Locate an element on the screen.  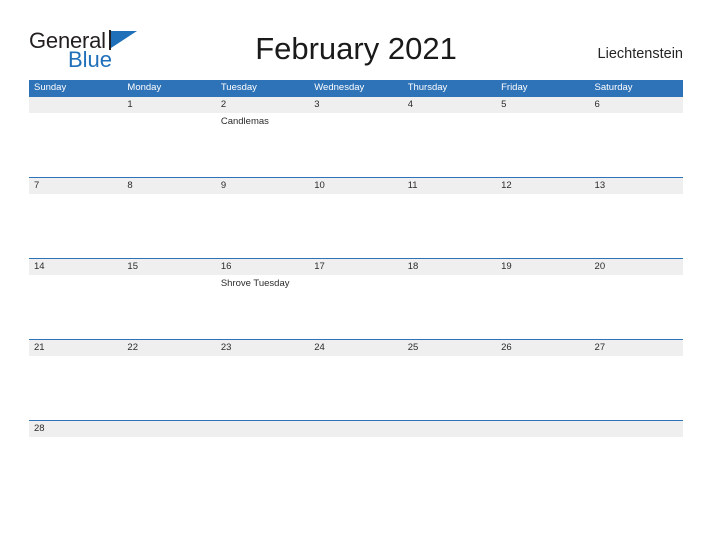
weekday-header-friday: Friday is located at coordinates (514, 87).